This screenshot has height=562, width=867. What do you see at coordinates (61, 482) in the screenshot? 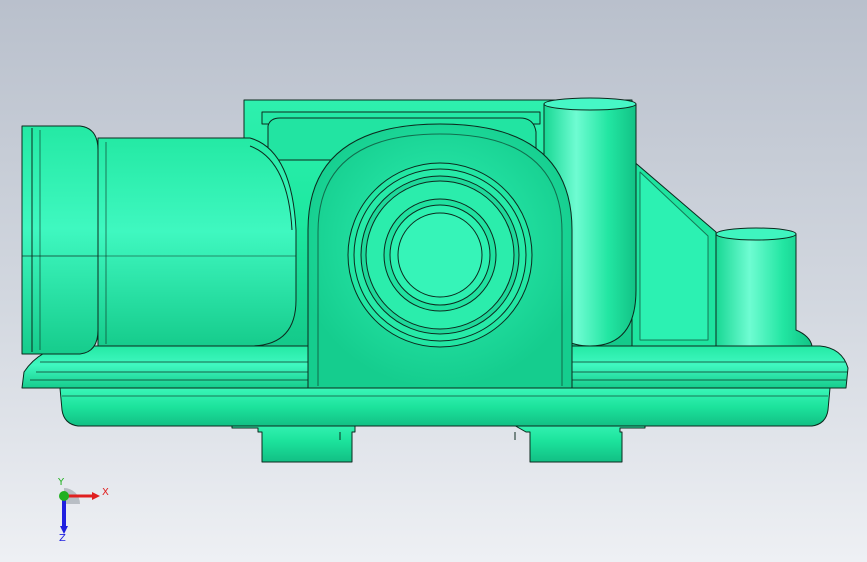
I see `y-axis-label: Y` at bounding box center [61, 482].